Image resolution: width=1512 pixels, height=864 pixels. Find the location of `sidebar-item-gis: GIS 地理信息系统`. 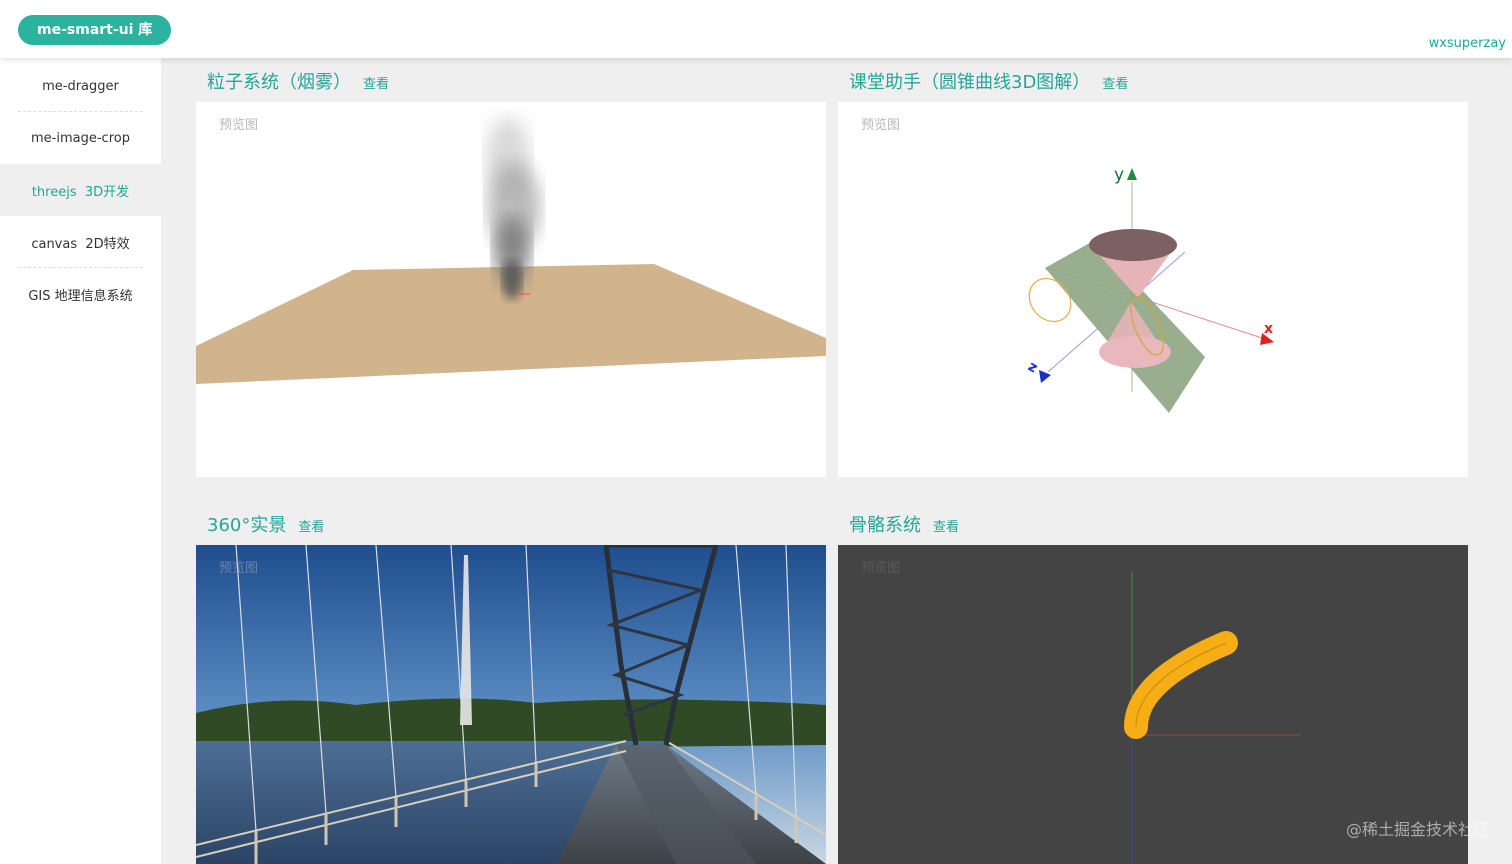

sidebar-item-gis: GIS 地理信息系统 is located at coordinates (80, 294).